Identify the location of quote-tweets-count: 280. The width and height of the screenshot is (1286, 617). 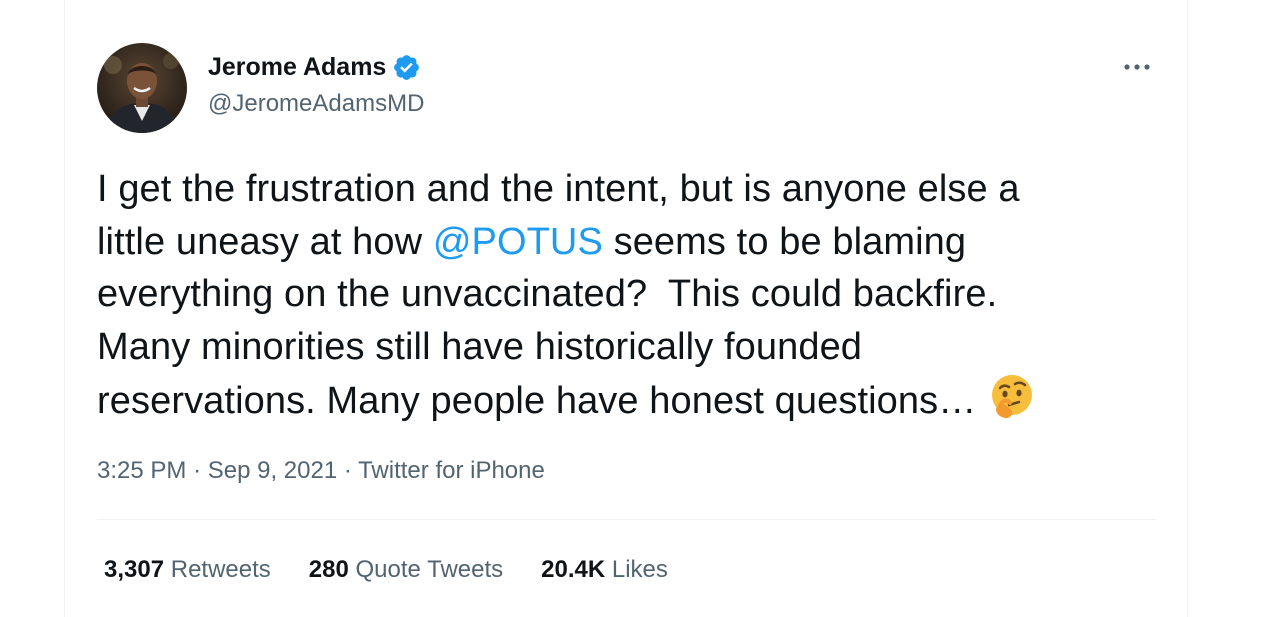
(328, 569).